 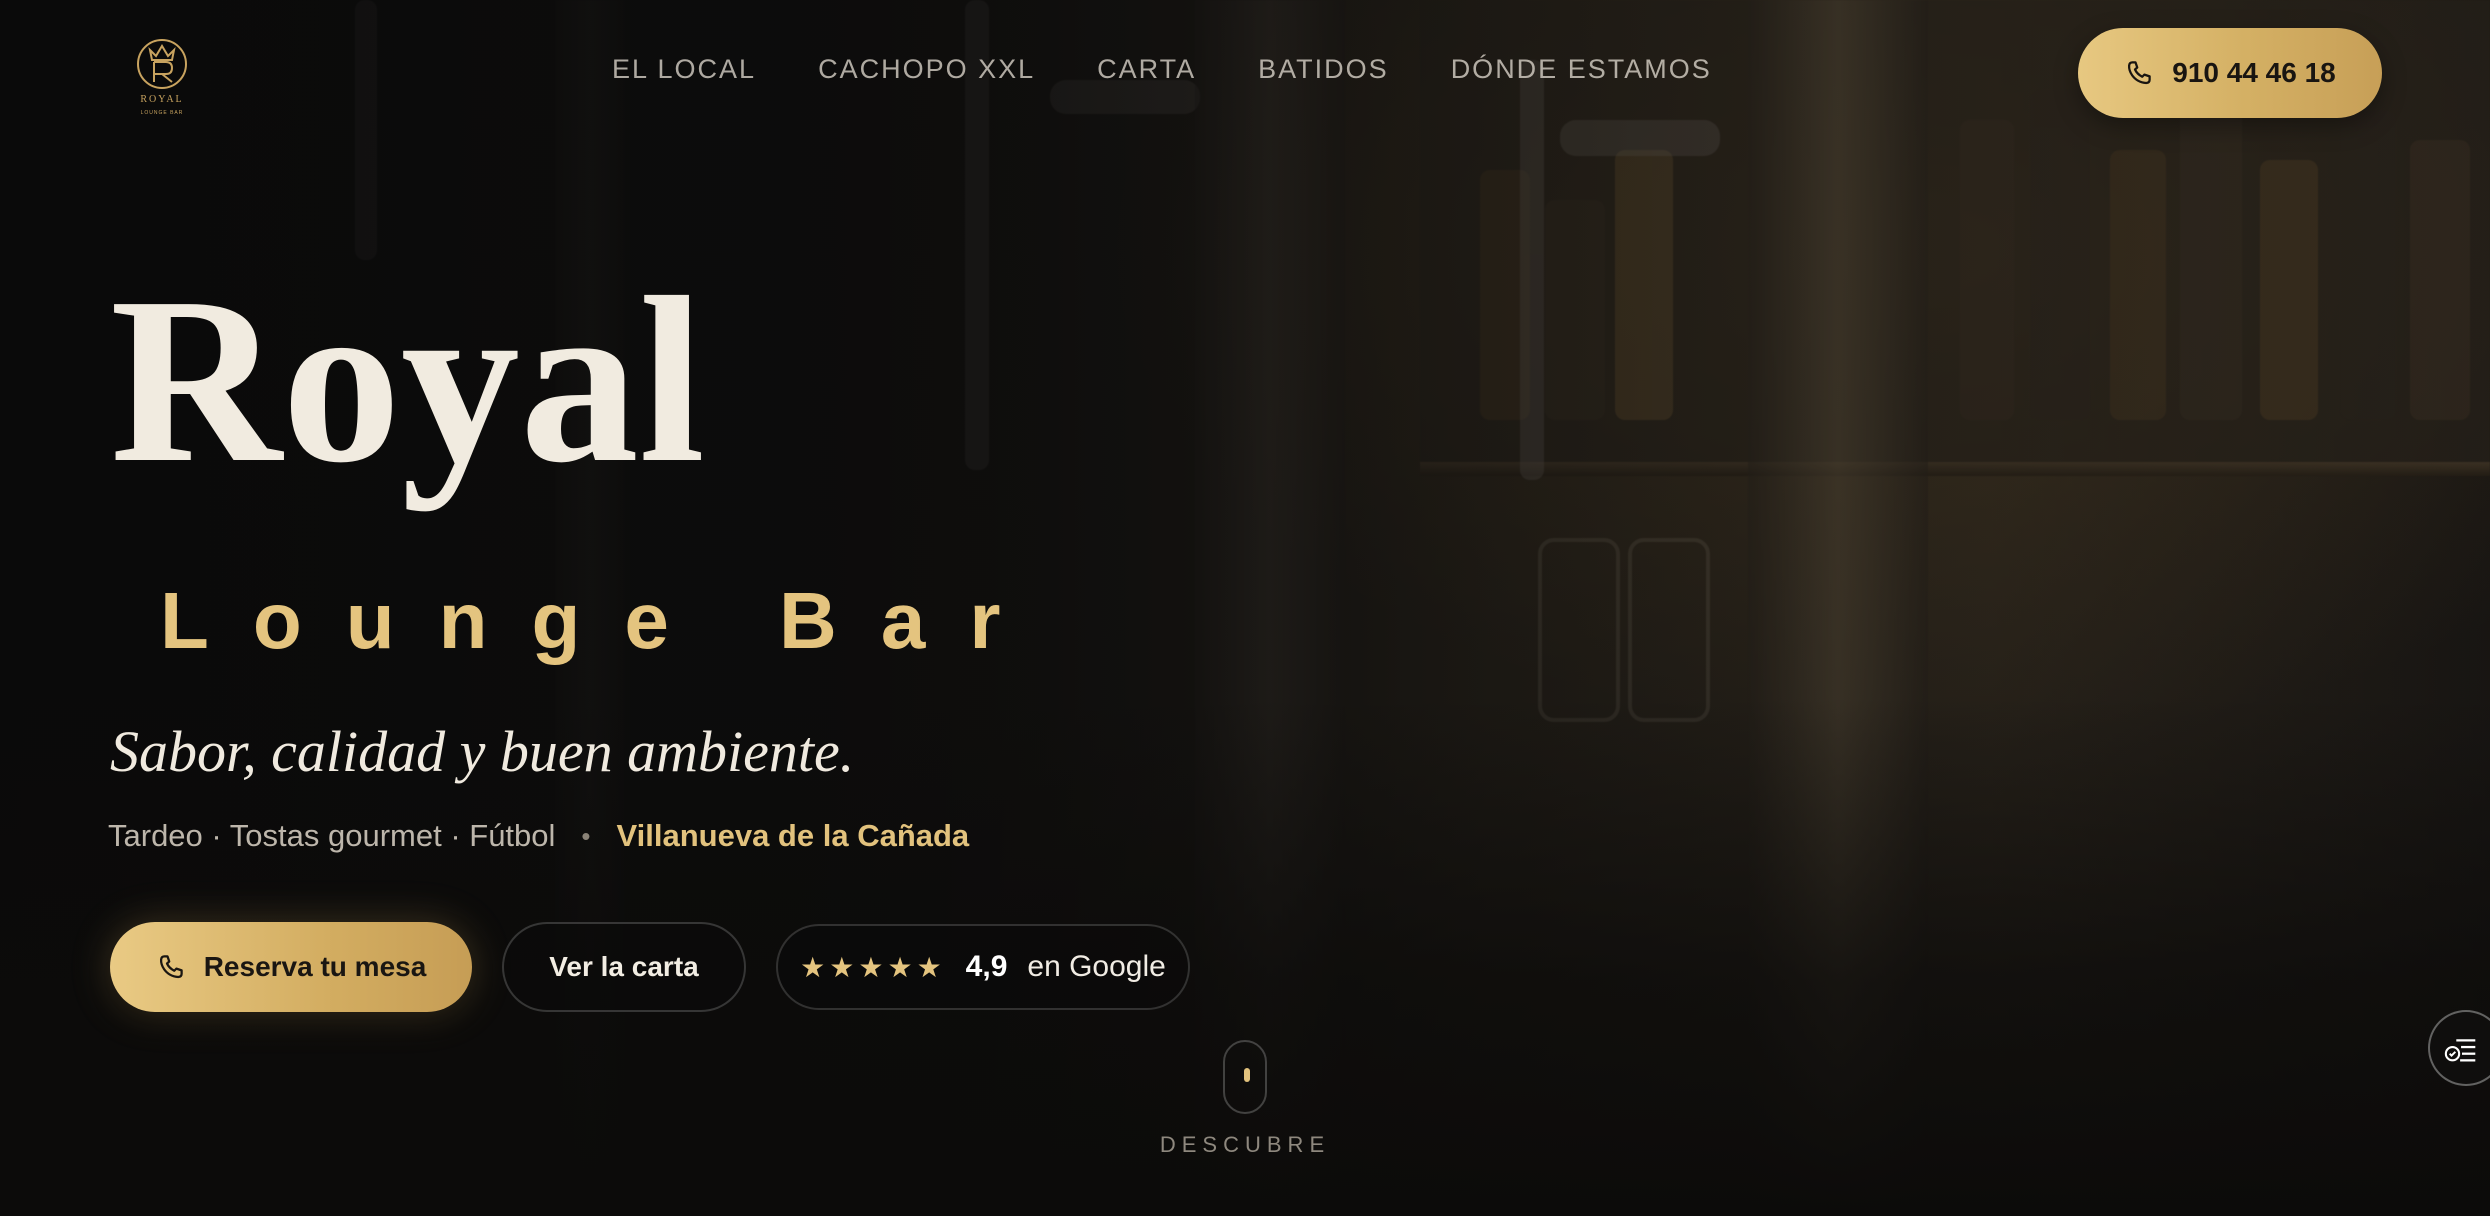 I want to click on reserve-table-label: Reserva tu mesa, so click(x=315, y=966).